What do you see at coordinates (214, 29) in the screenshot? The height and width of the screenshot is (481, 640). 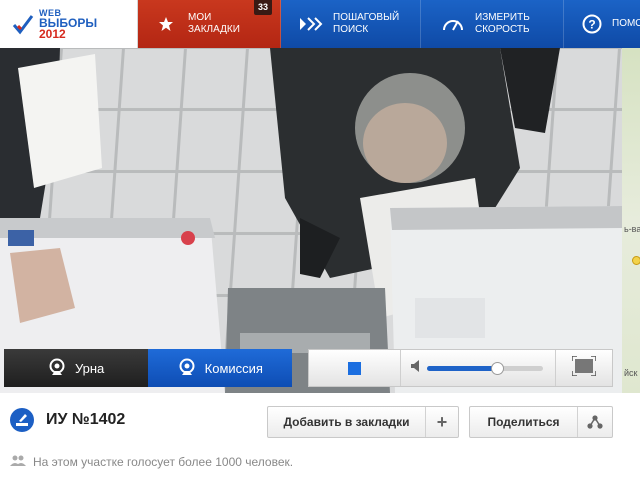 I see `nav-bookmarks-line2: ЗАКЛАДКИ` at bounding box center [214, 29].